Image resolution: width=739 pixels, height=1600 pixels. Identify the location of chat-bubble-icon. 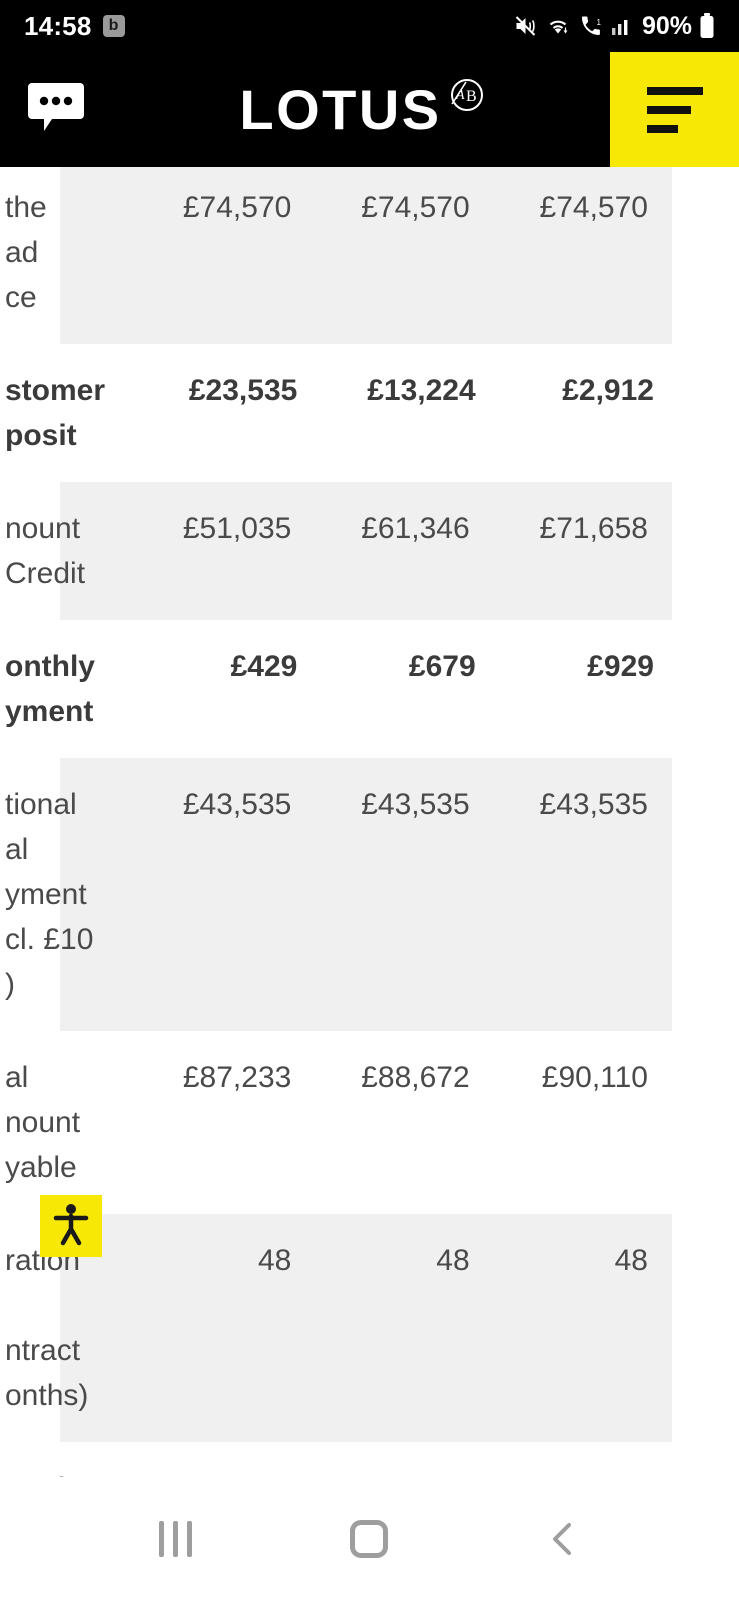
(56, 109).